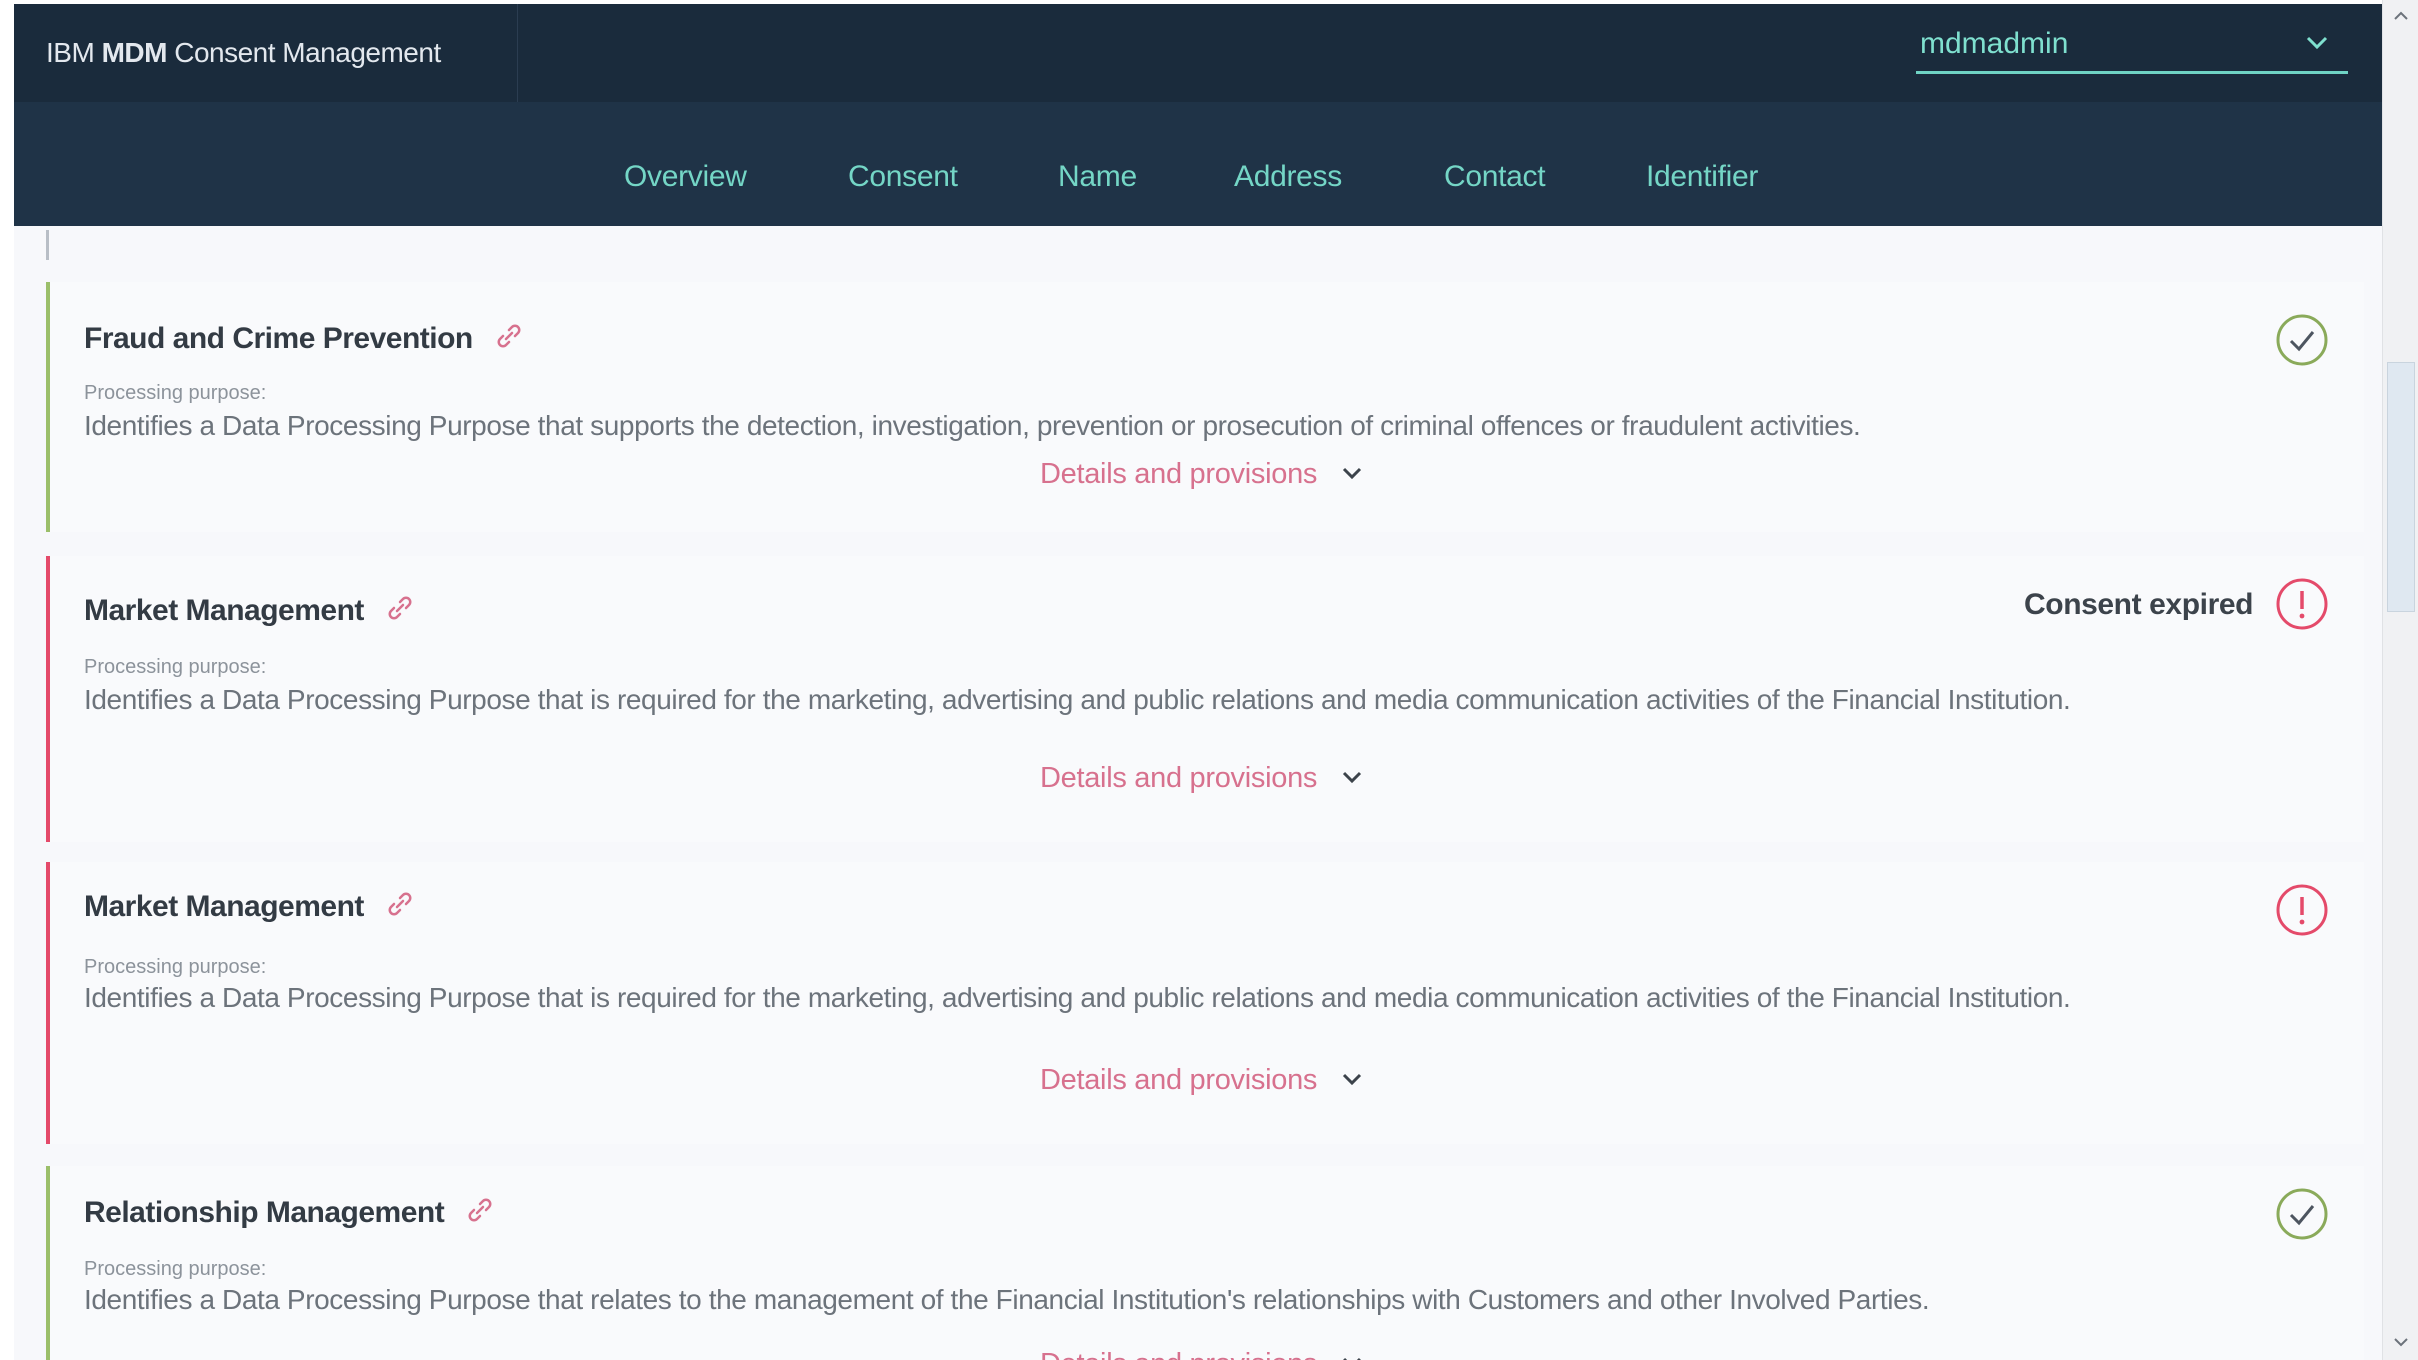 The width and height of the screenshot is (2418, 1360). I want to click on status-badge: Consent expired, so click(2139, 604).